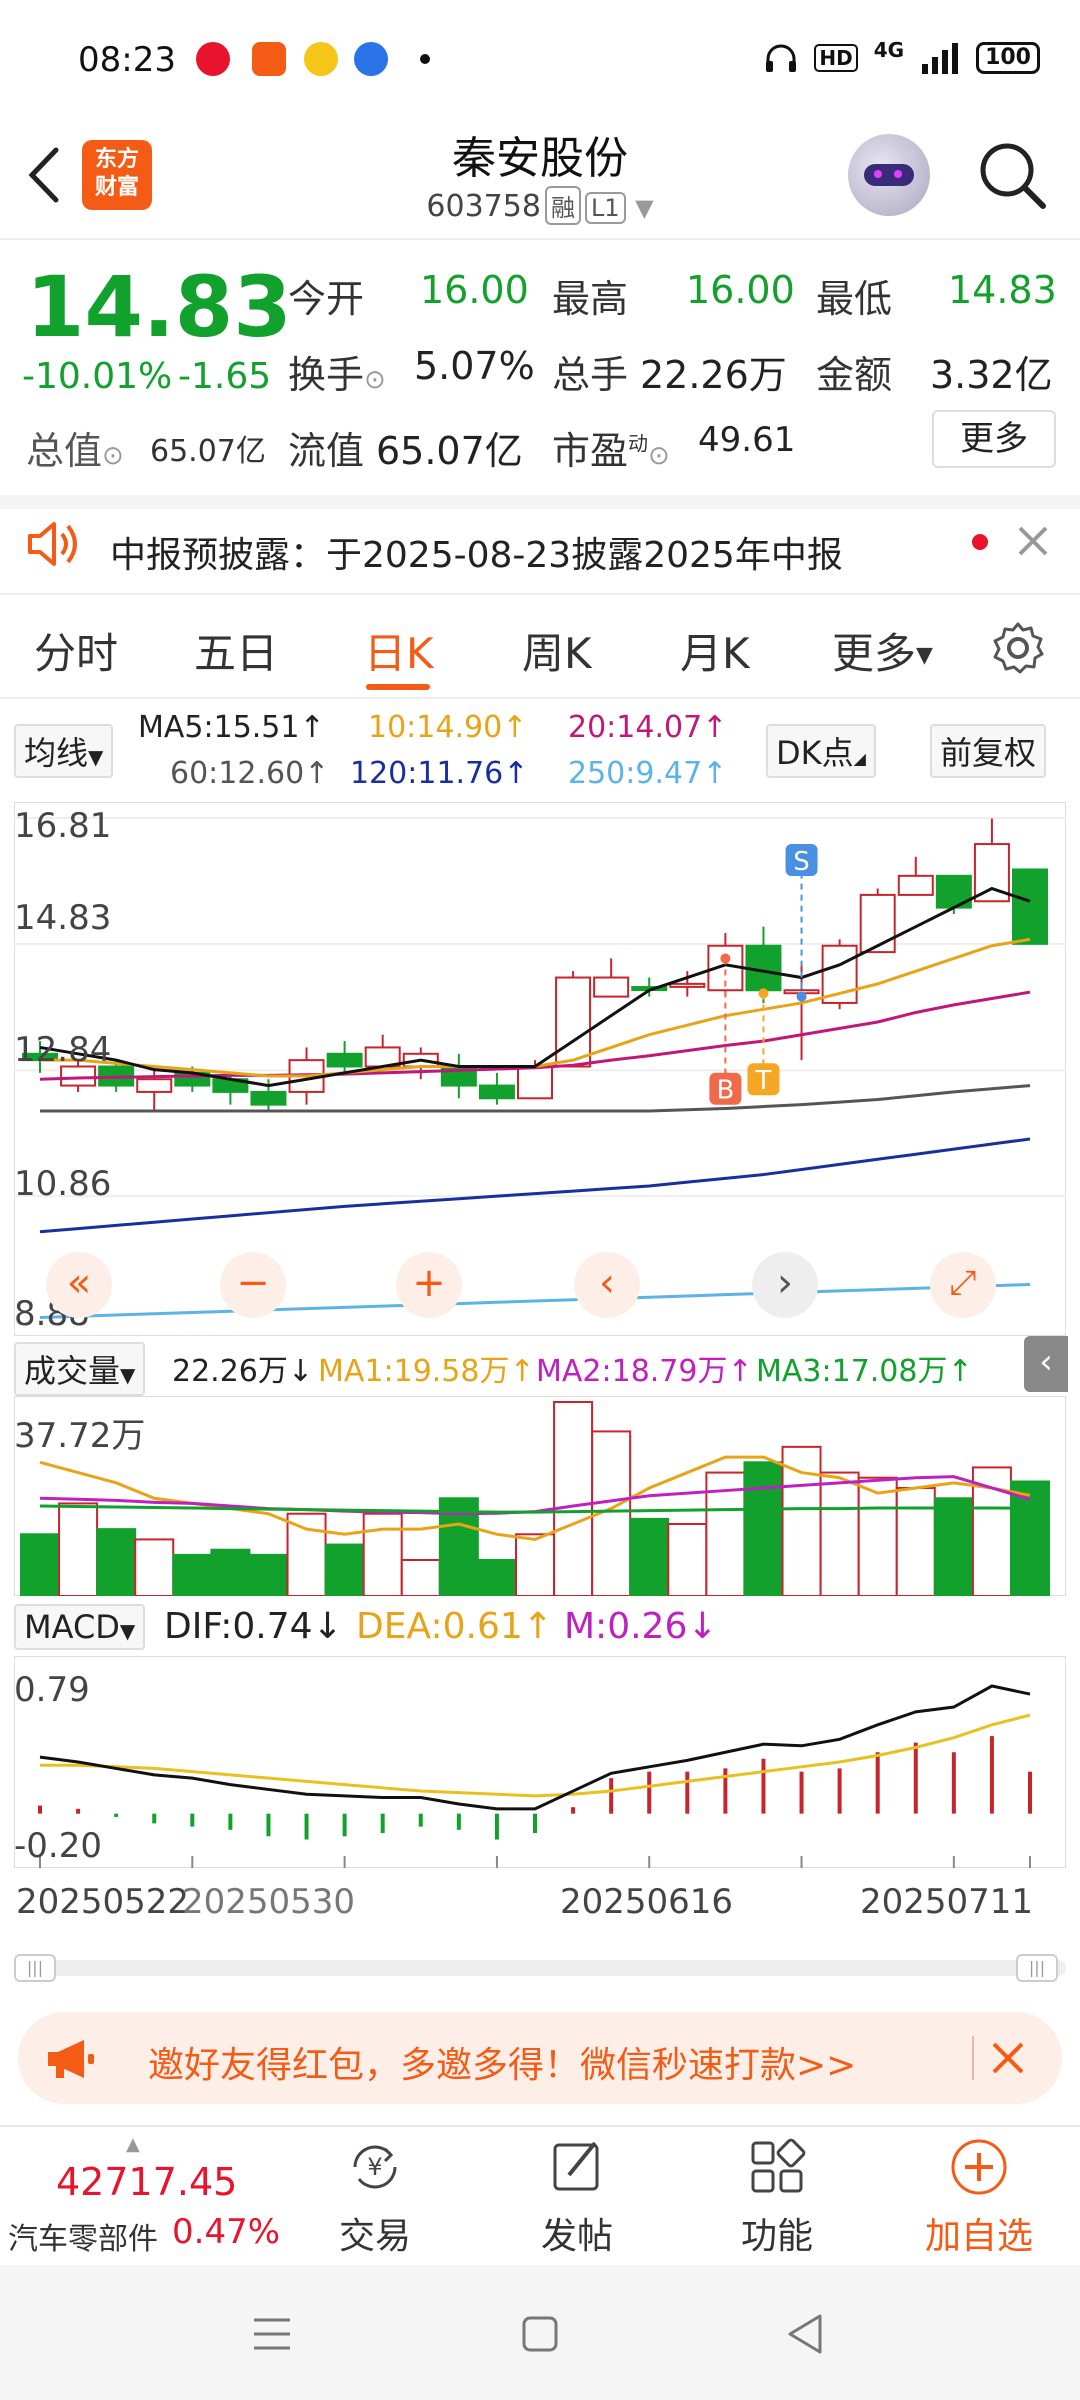 Image resolution: width=1080 pixels, height=2400 pixels. I want to click on macd-axis-top: 0.79, so click(52, 1690).